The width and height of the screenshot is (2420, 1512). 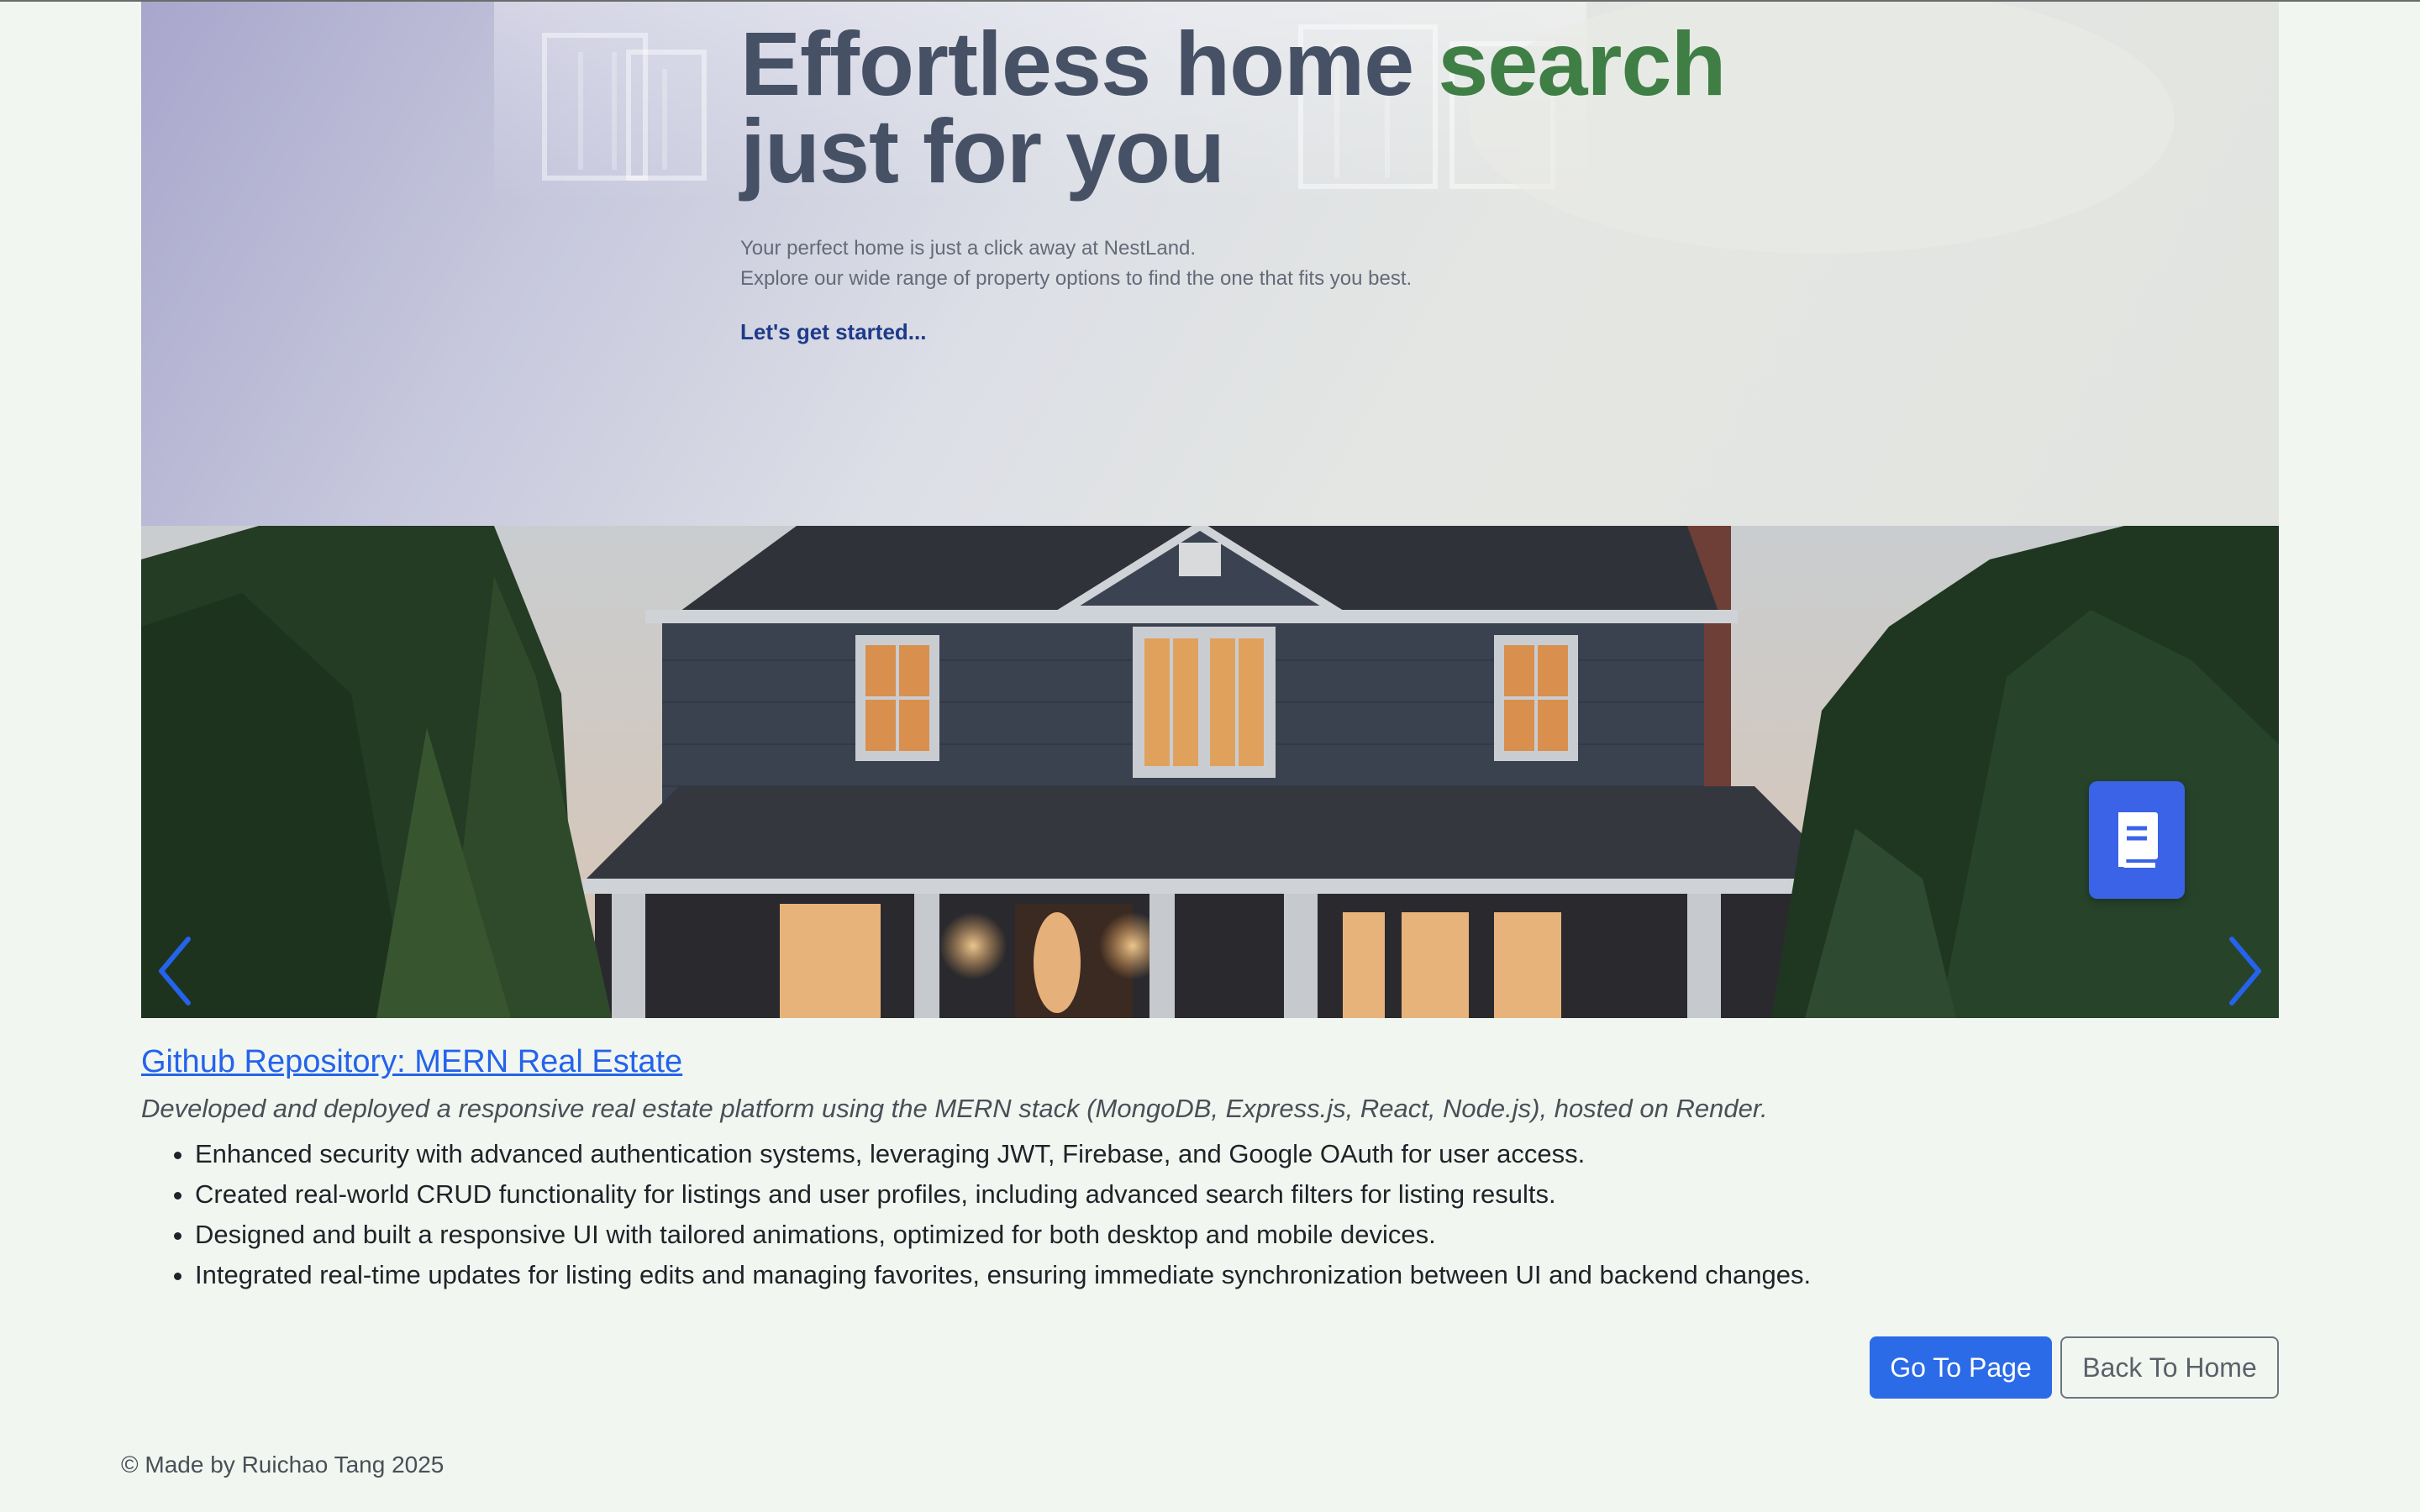 I want to click on hero-title-accent: search, so click(x=1582, y=63).